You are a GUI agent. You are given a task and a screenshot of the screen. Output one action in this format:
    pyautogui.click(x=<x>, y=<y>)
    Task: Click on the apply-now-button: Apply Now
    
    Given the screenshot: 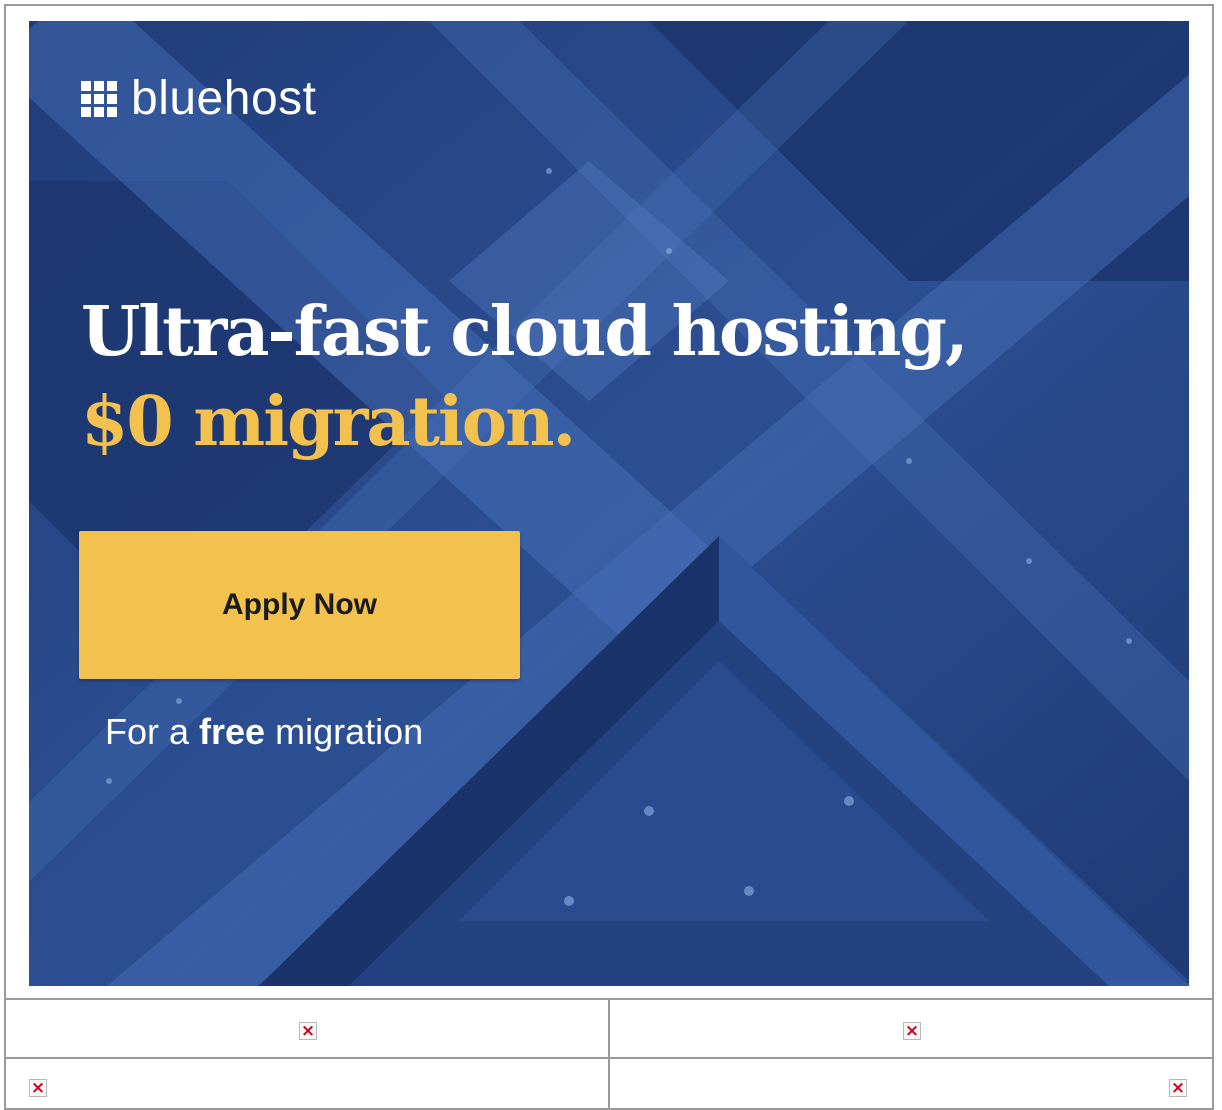 What is the action you would take?
    pyautogui.click(x=299, y=605)
    